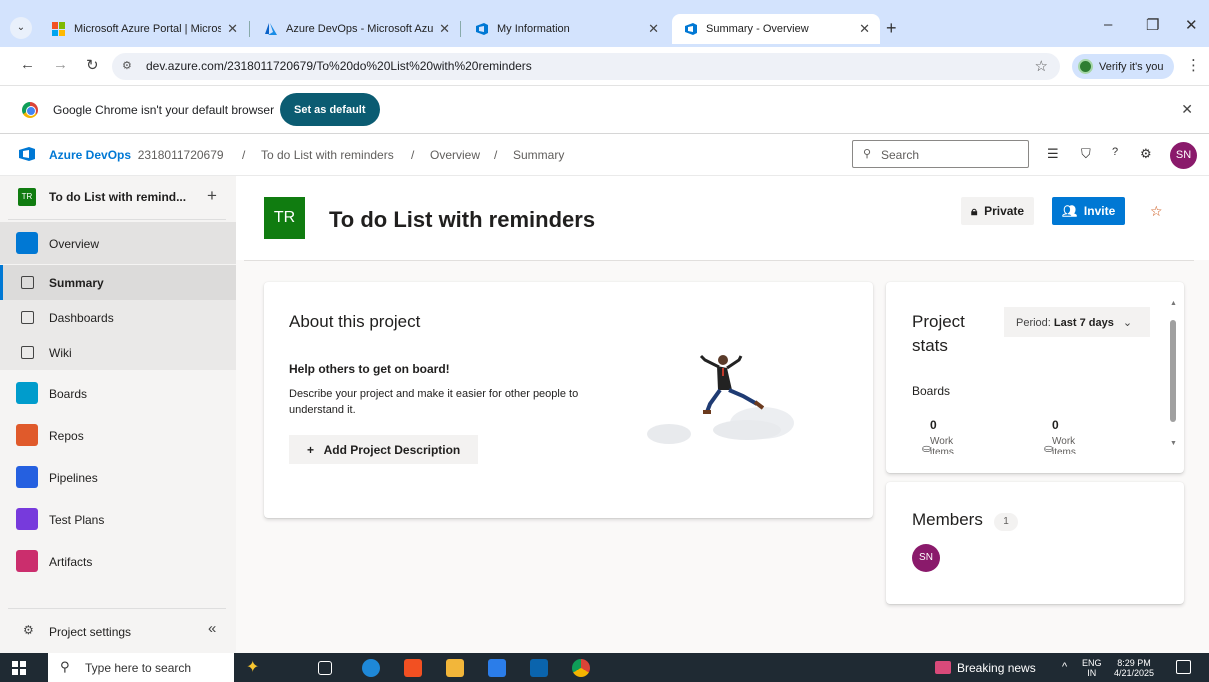 This screenshot has height=682, width=1209. What do you see at coordinates (455, 668) in the screenshot?
I see `file-explorer-icon` at bounding box center [455, 668].